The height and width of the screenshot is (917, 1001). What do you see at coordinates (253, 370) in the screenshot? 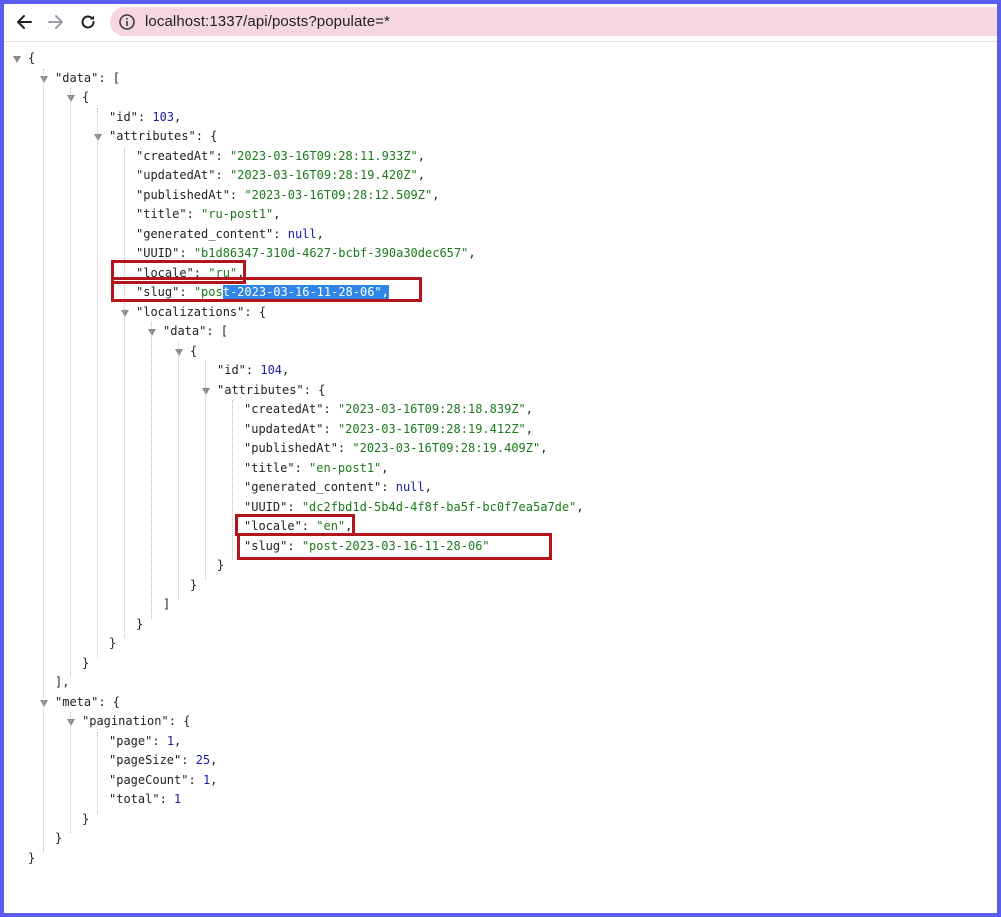
I see `json-line-id: "id": 104,` at bounding box center [253, 370].